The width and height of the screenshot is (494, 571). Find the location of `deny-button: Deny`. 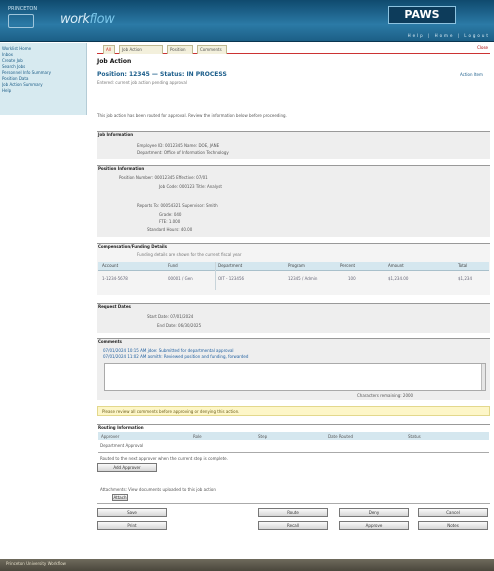

deny-button: Deny is located at coordinates (374, 512).